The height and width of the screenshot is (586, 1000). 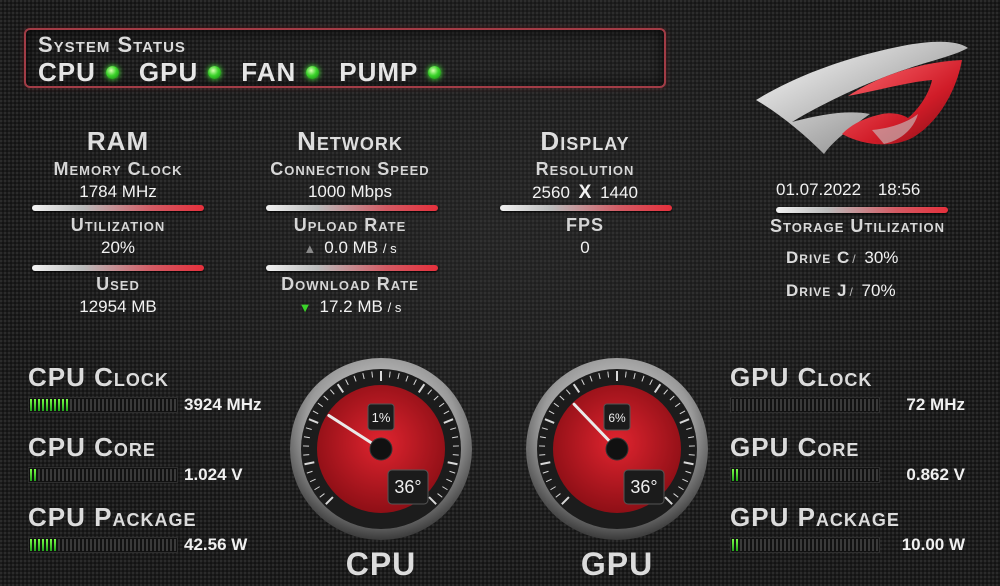 What do you see at coordinates (586, 208) in the screenshot?
I see `display-divider` at bounding box center [586, 208].